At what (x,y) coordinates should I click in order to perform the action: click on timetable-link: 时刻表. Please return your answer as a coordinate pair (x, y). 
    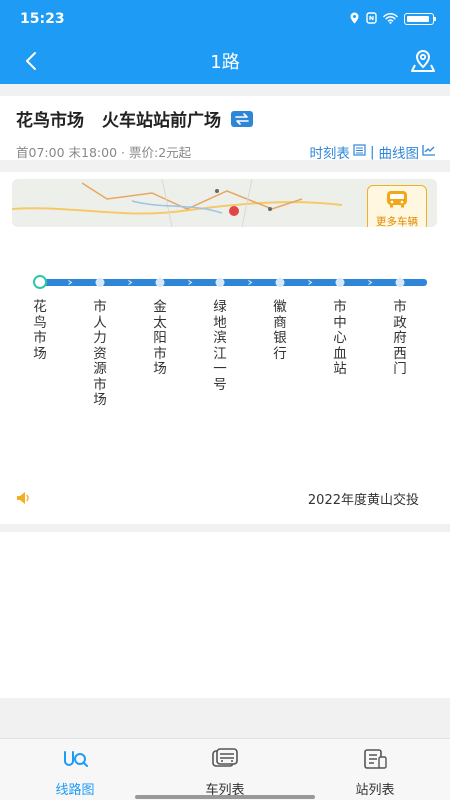
    Looking at the image, I should click on (329, 152).